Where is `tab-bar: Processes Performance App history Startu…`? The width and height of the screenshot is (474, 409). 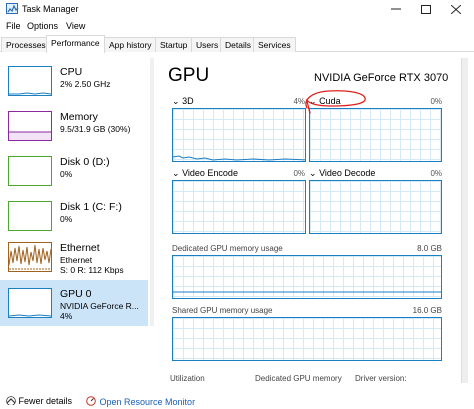 tab-bar: Processes Performance App history Startu… is located at coordinates (237, 44).